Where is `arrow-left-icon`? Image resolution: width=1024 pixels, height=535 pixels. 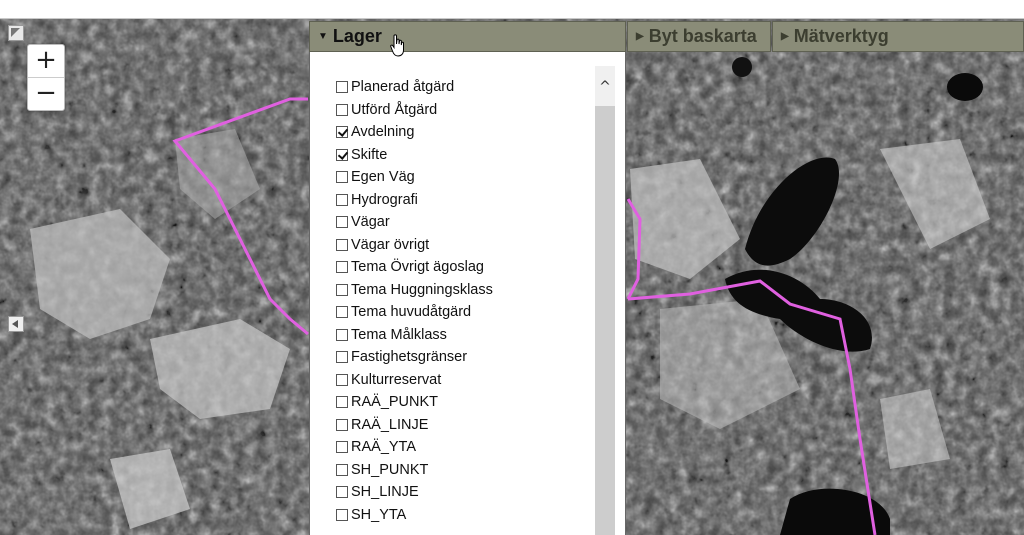 arrow-left-icon is located at coordinates (15, 324).